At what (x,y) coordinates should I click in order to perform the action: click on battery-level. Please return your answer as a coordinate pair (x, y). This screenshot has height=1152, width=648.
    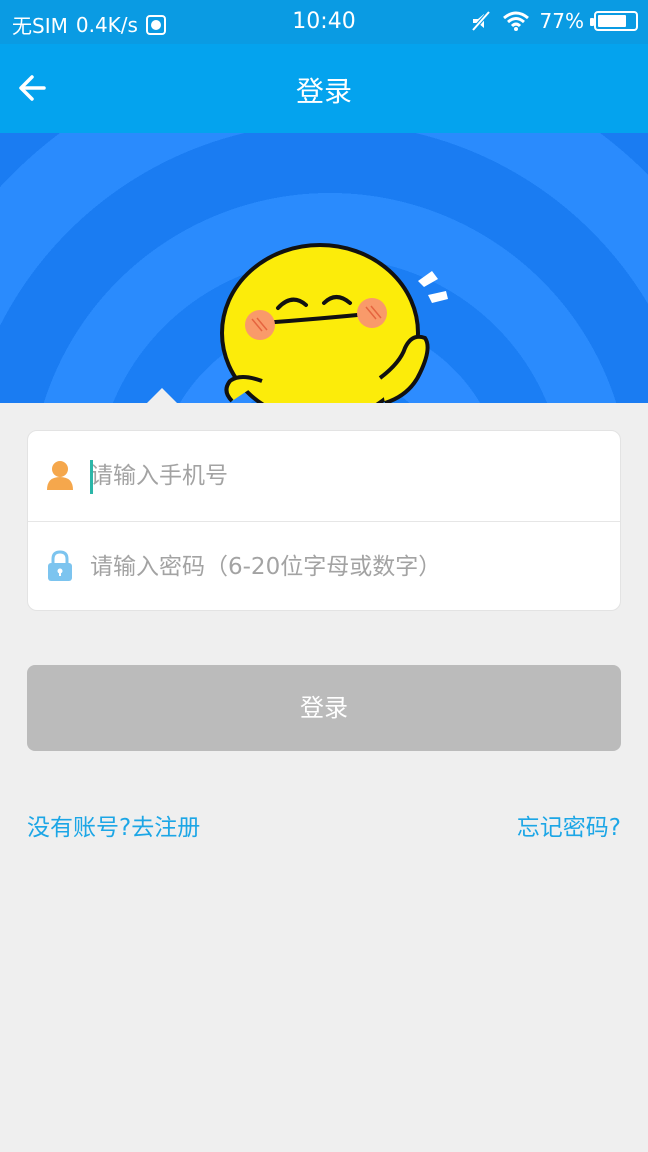
    Looking at the image, I should click on (612, 21).